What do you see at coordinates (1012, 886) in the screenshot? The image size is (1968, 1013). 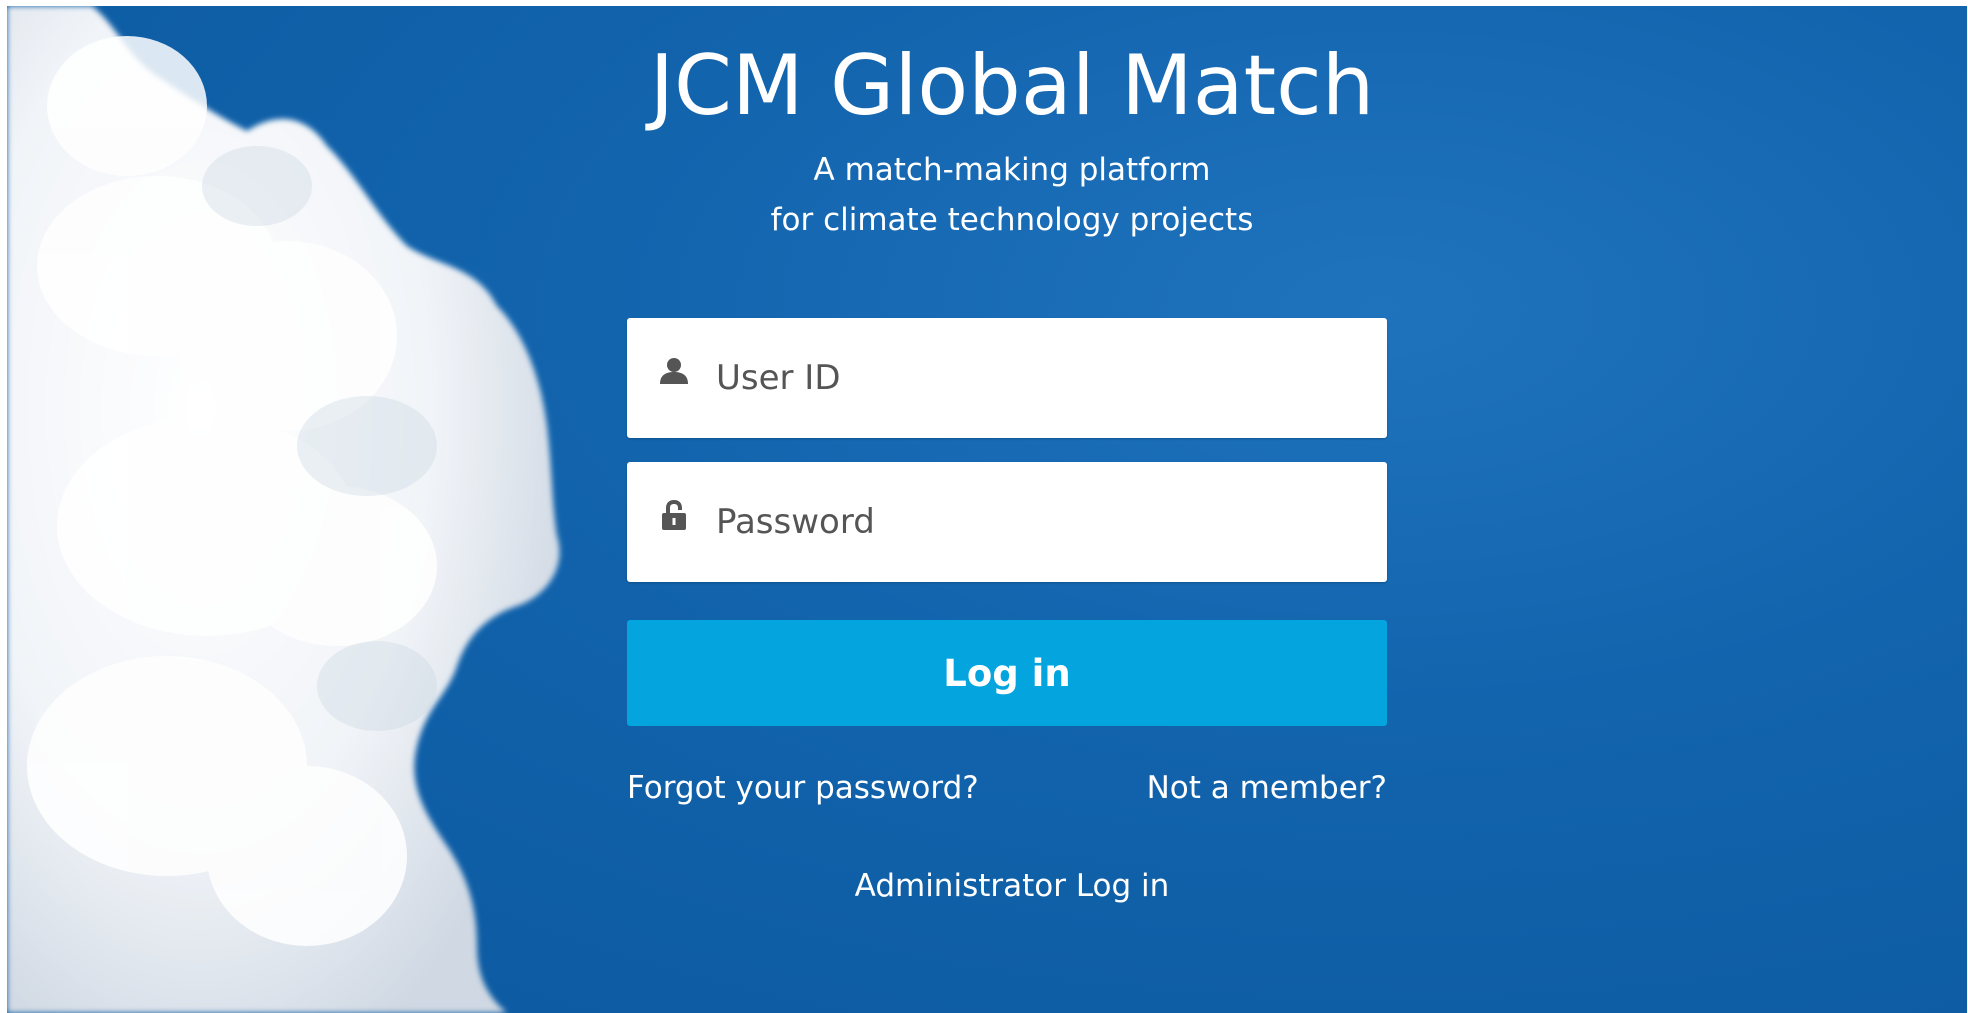 I see `administrator-login-link: Administrator Log in` at bounding box center [1012, 886].